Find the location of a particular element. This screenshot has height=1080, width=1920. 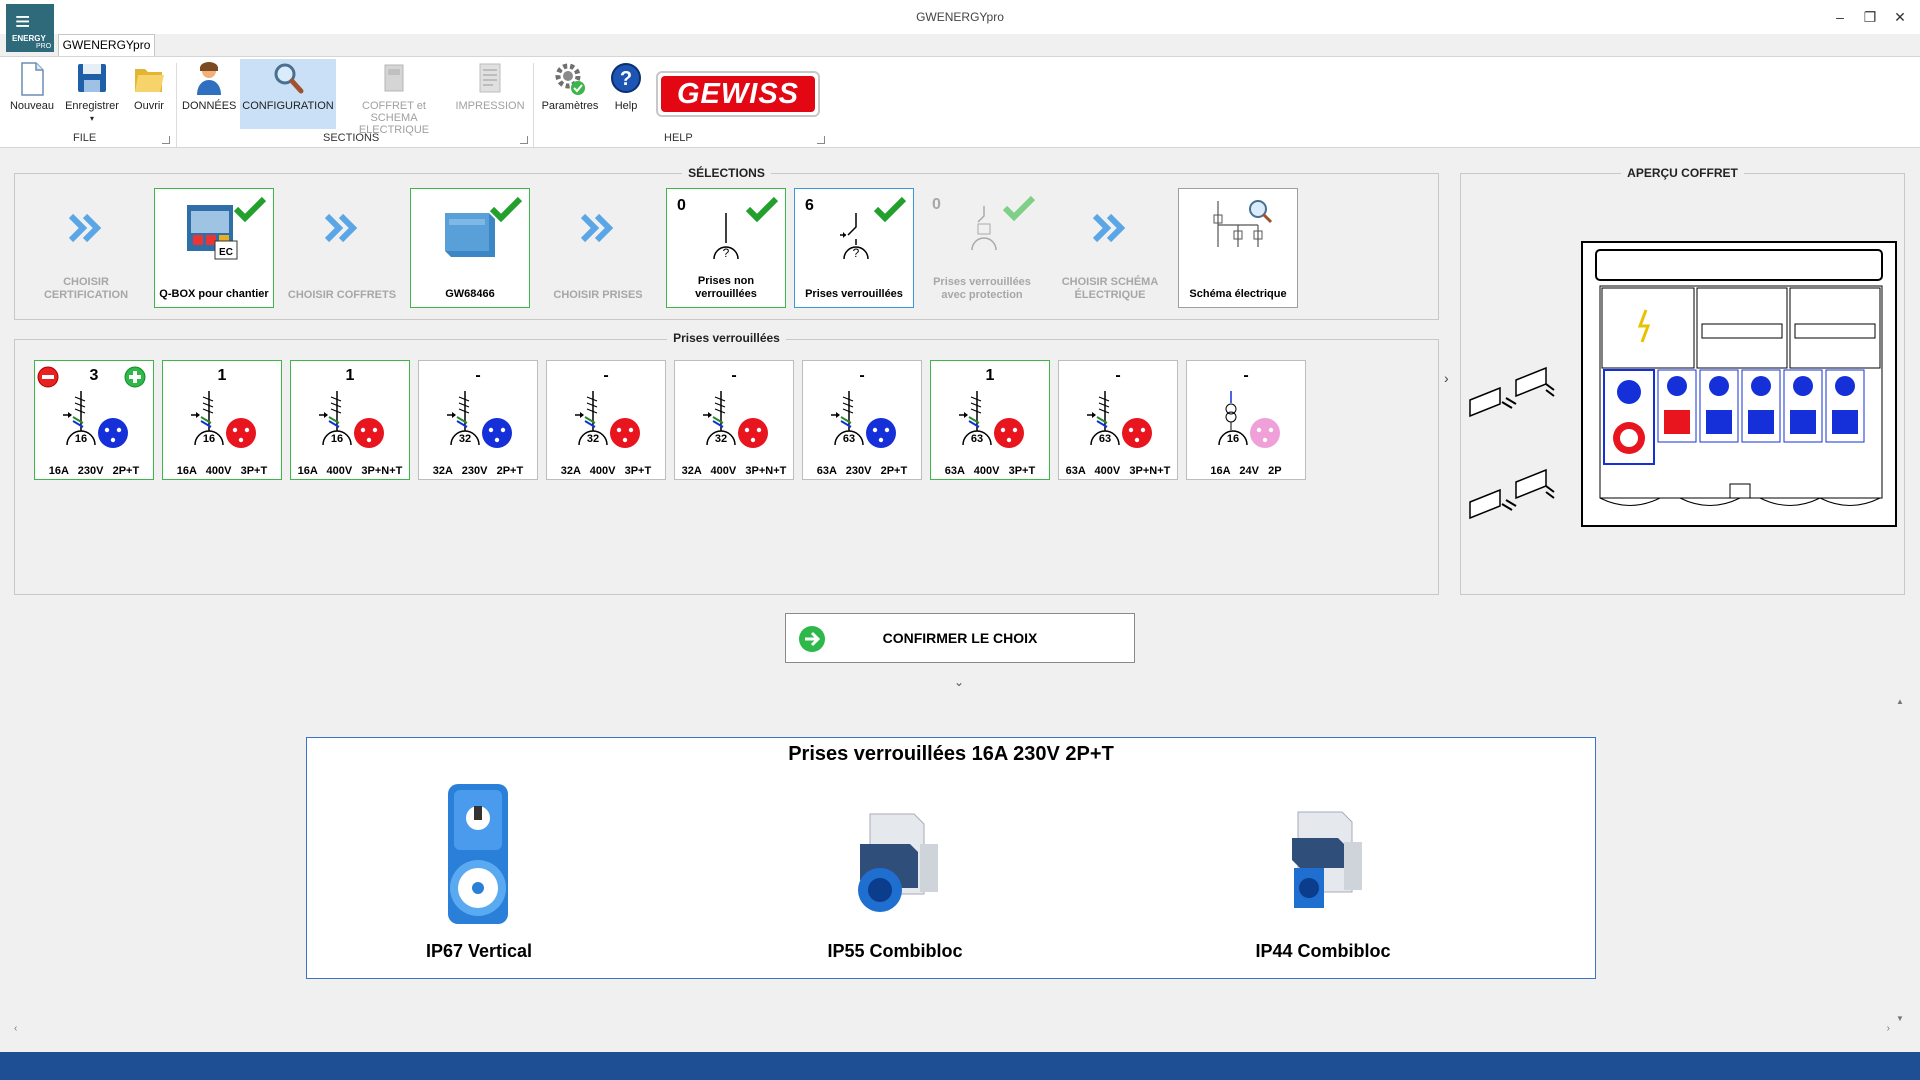

socket-card: 1 63 63A 400V 3P+T is located at coordinates (990, 420).